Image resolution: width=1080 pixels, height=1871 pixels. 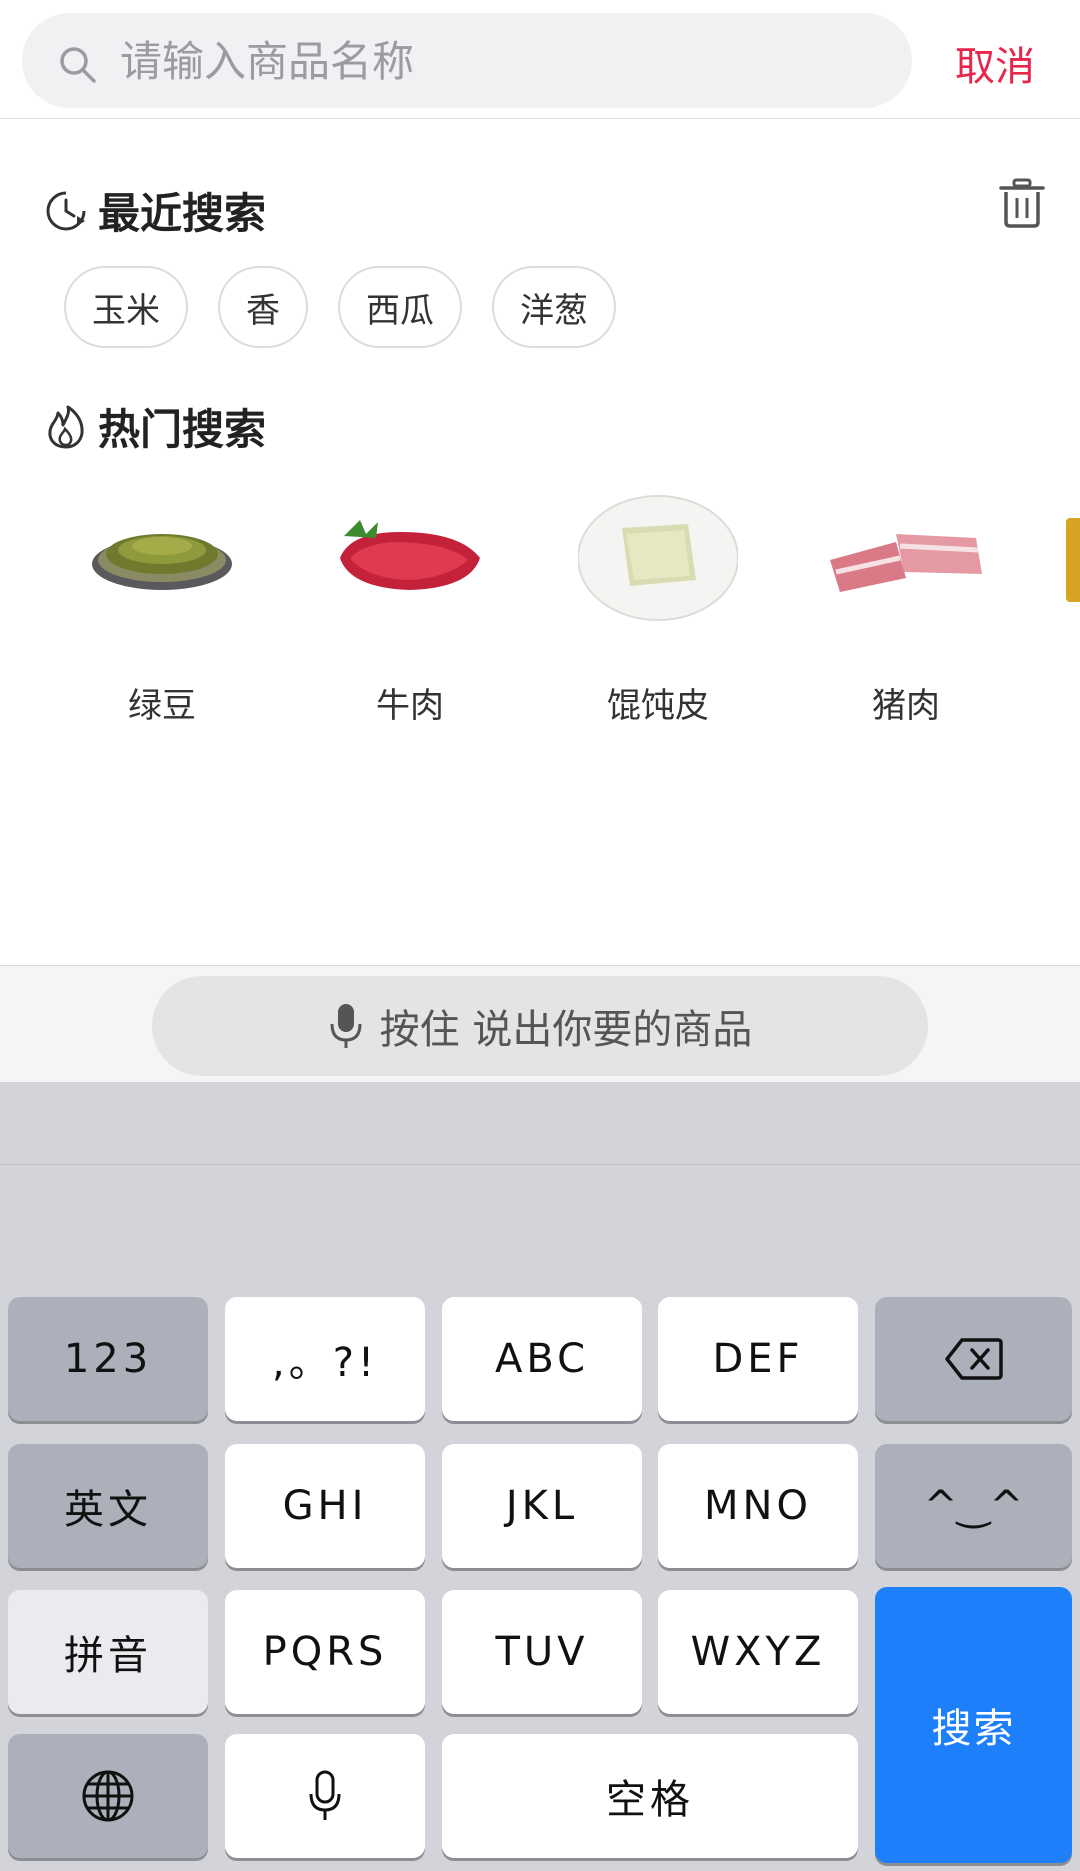 I want to click on keyboard-candidate-divider, so click(x=540, y=1164).